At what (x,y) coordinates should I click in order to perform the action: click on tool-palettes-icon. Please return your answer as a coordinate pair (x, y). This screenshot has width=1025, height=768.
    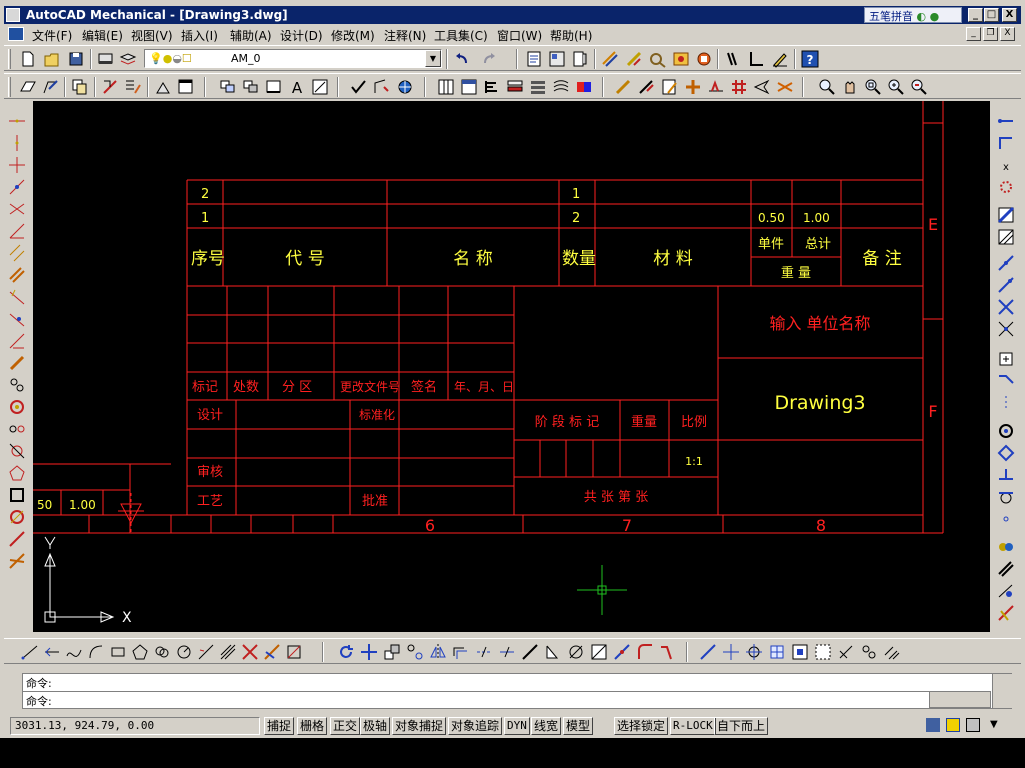
    Looking at the image, I should click on (580, 59).